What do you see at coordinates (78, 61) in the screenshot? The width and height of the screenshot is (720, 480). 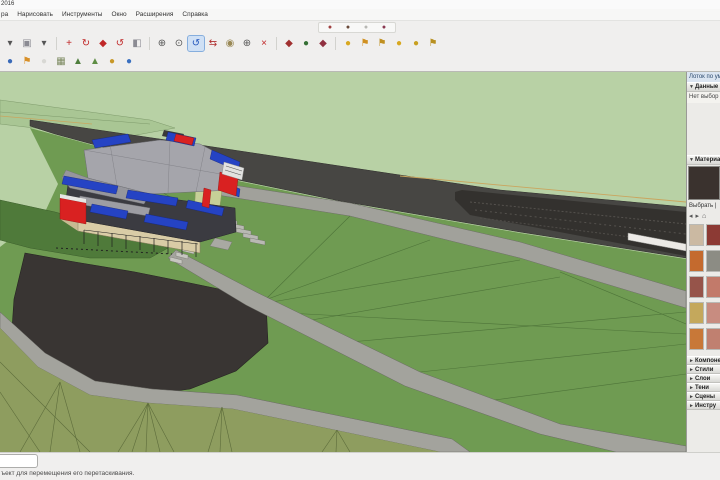 I see `toggle-terrain-icon: ▲` at bounding box center [78, 61].